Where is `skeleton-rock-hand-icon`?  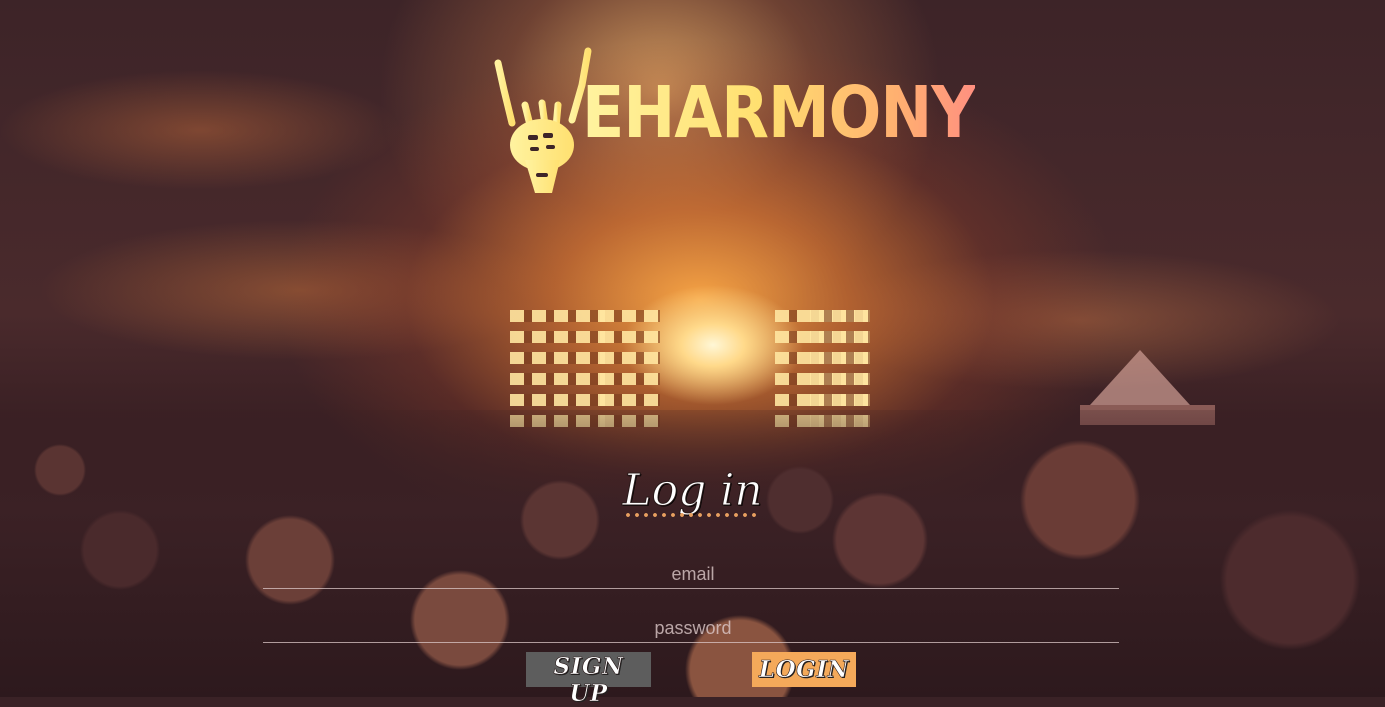 skeleton-rock-hand-icon is located at coordinates (543, 120).